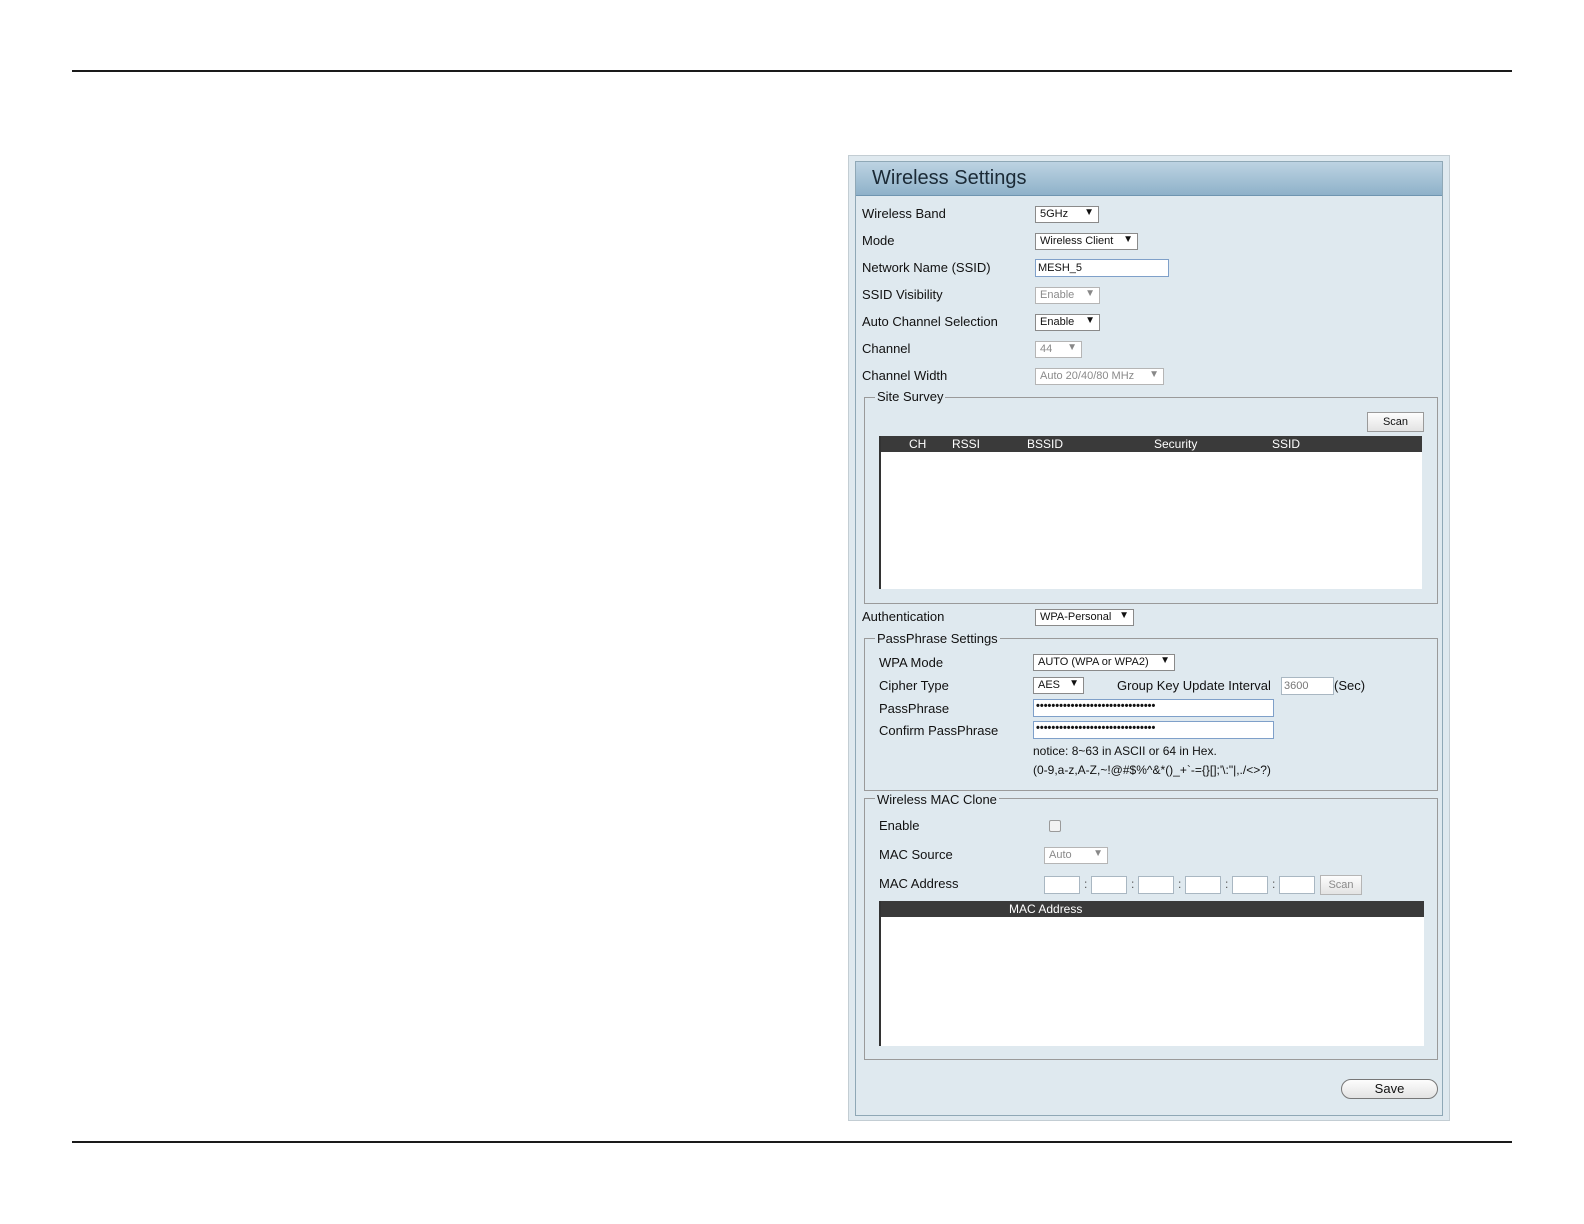 The image size is (1584, 1224). I want to click on authentication-select: WPA-Personal ▼, so click(1084, 617).